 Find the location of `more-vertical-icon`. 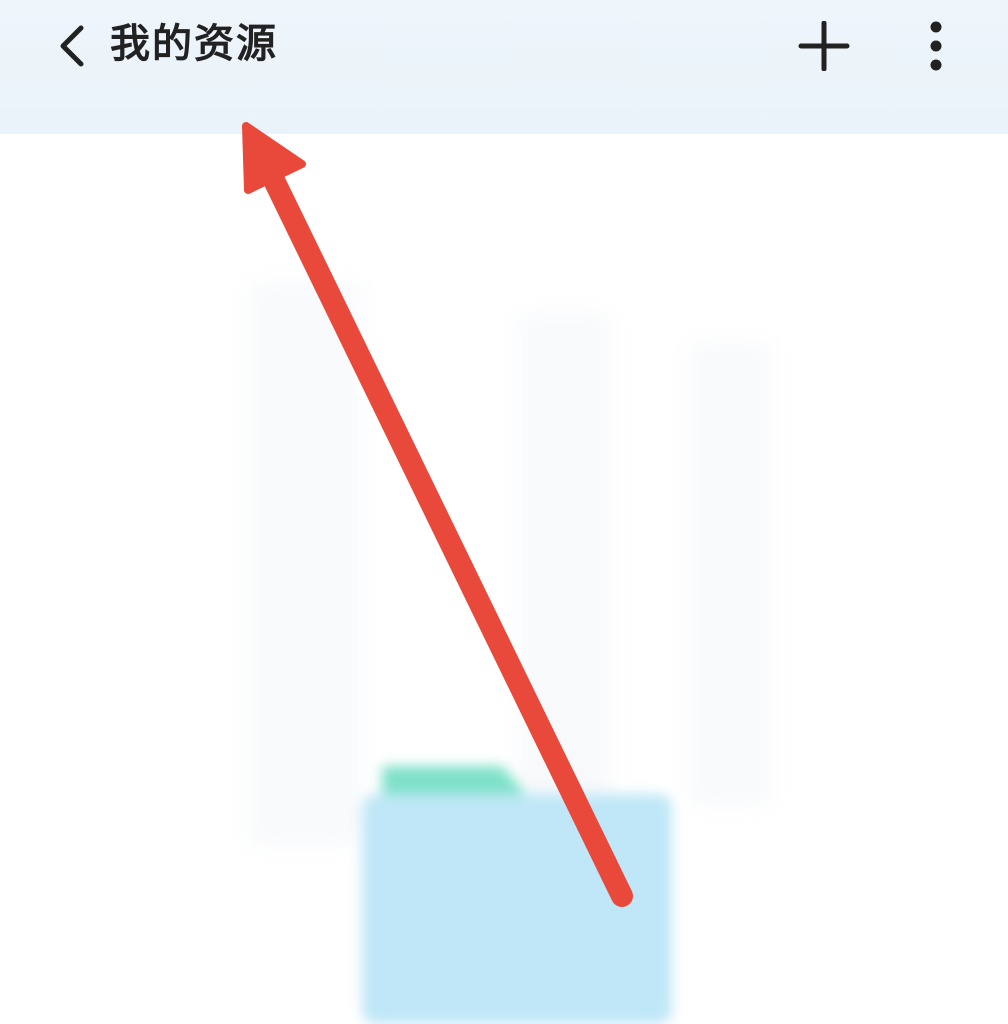

more-vertical-icon is located at coordinates (936, 46).